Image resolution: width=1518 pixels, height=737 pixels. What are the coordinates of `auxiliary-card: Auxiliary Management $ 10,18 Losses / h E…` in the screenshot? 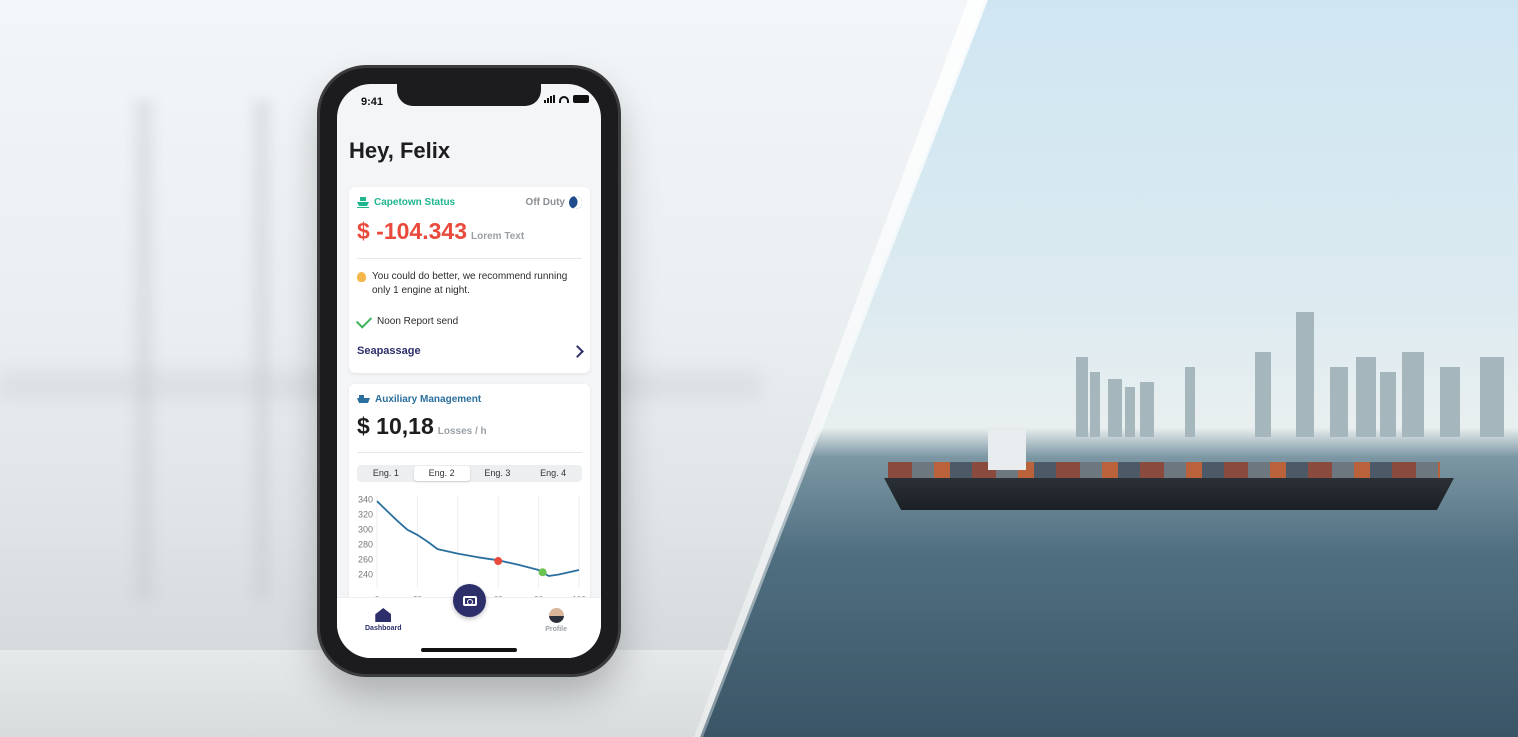 It's located at (469, 499).